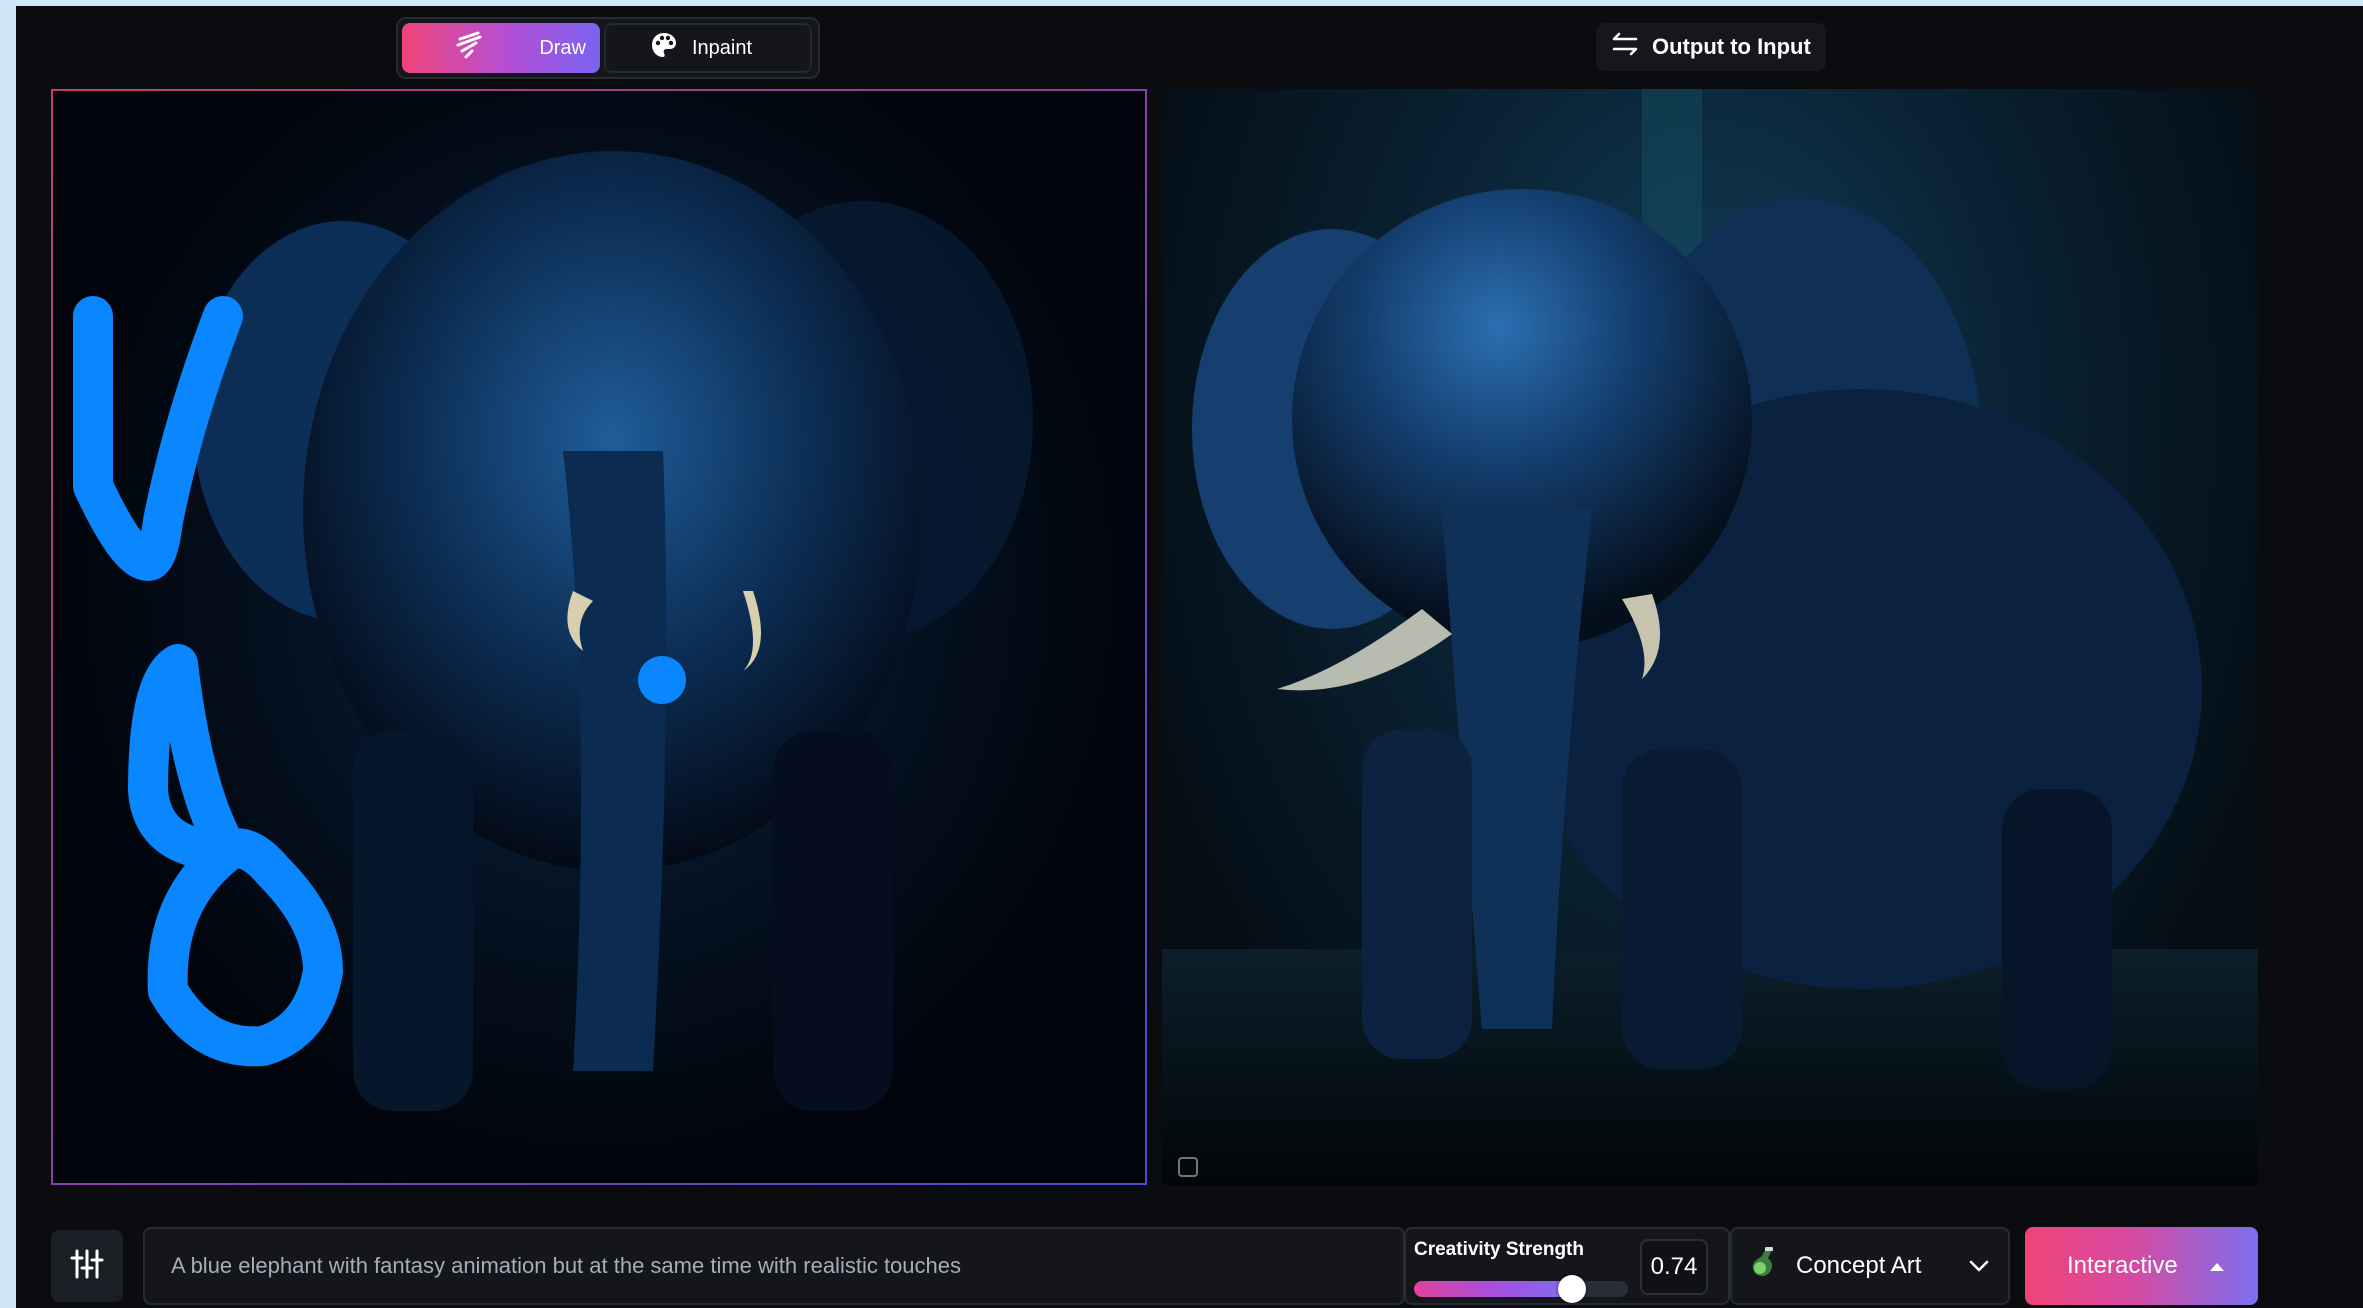 The width and height of the screenshot is (2363, 1308). I want to click on interactive-generate-button: Interactive, so click(2141, 1266).